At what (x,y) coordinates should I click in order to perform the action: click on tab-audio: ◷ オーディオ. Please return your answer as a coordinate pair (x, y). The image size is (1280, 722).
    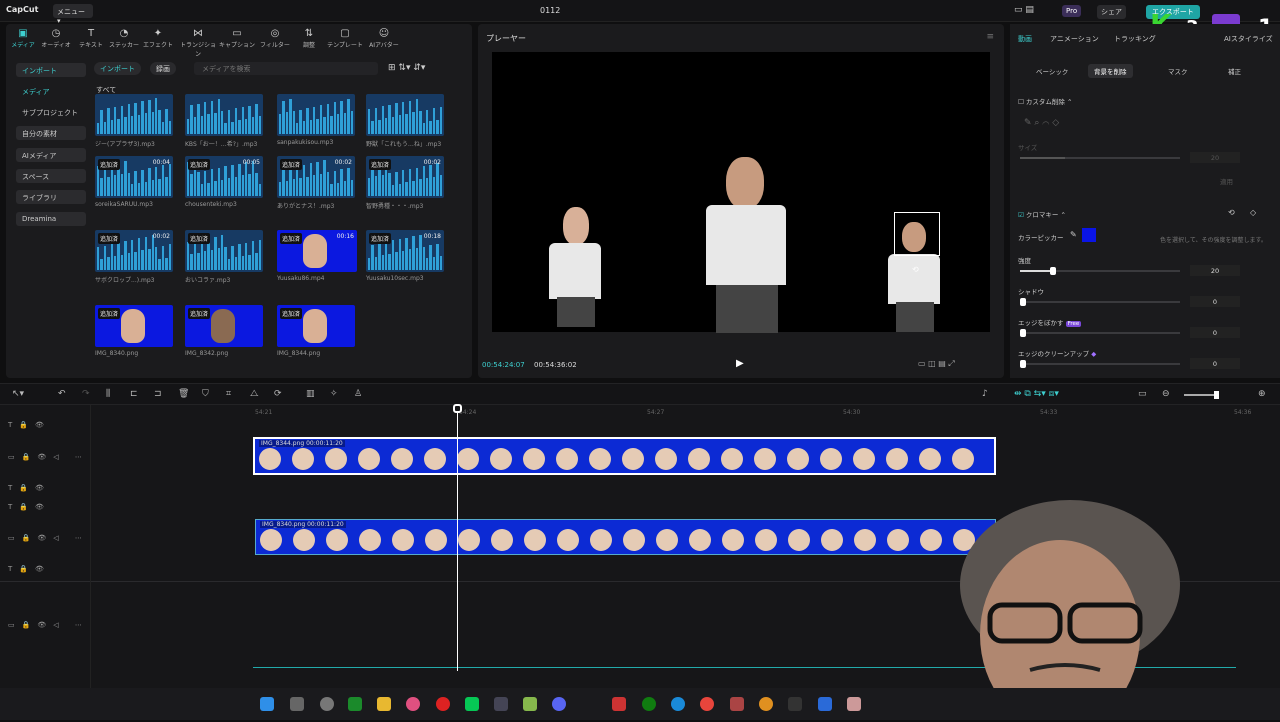
    Looking at the image, I should click on (56, 38).